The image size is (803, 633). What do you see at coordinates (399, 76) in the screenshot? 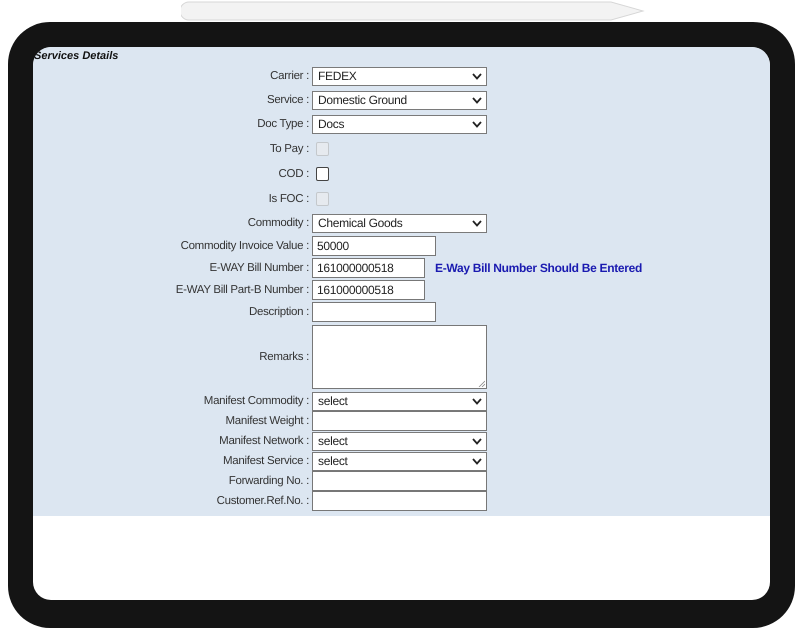
I see `dropdown-field: FEDEX` at bounding box center [399, 76].